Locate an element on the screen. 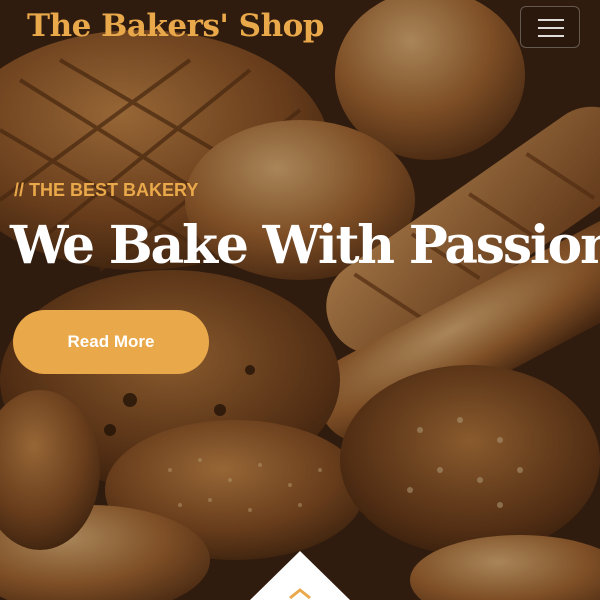  navbar: The Bakers' Shop is located at coordinates (300, 31).